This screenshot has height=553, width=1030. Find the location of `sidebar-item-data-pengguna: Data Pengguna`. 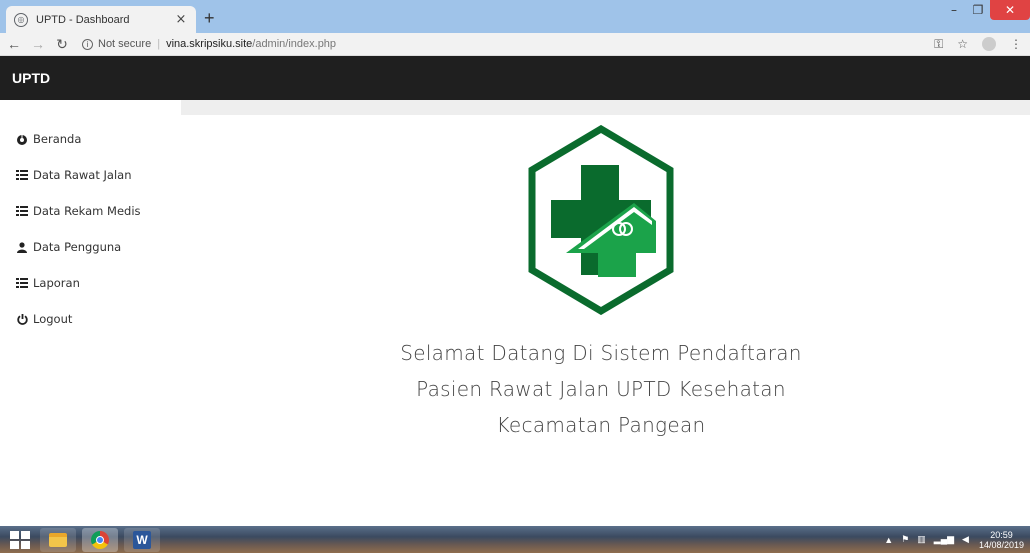

sidebar-item-data-pengguna: Data Pengguna is located at coordinates (90, 247).